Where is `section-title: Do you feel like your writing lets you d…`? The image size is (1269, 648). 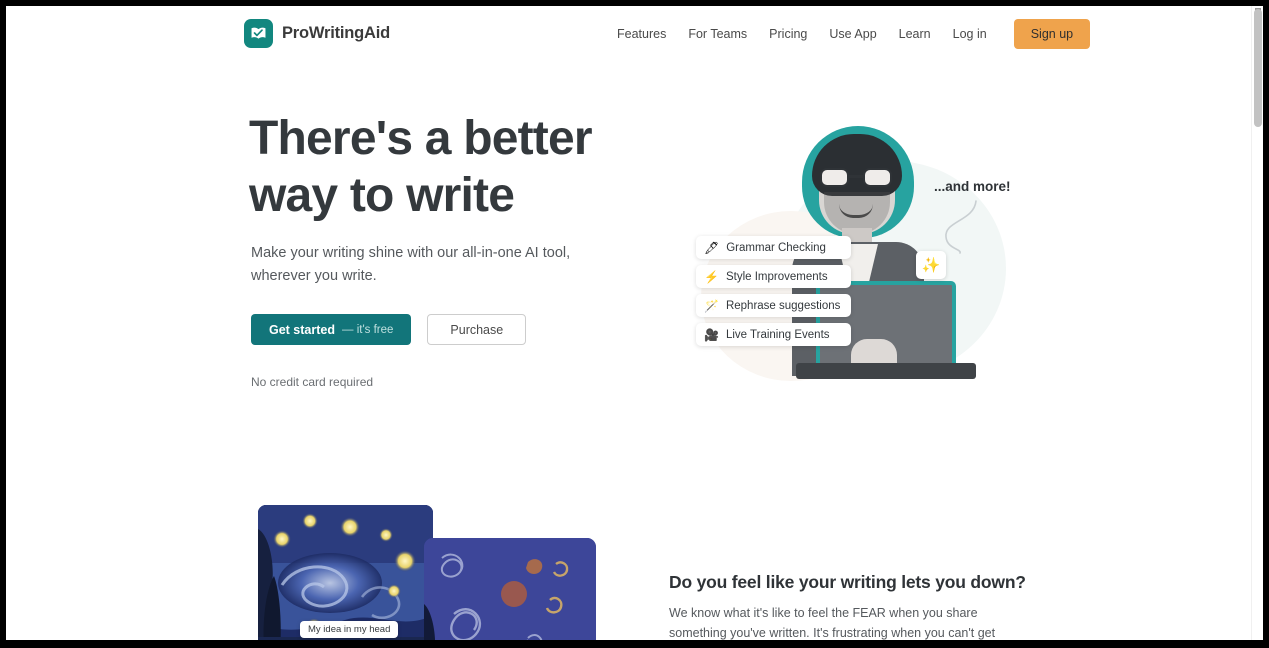
section-title: Do you feel like your writing lets you d… is located at coordinates (847, 582).